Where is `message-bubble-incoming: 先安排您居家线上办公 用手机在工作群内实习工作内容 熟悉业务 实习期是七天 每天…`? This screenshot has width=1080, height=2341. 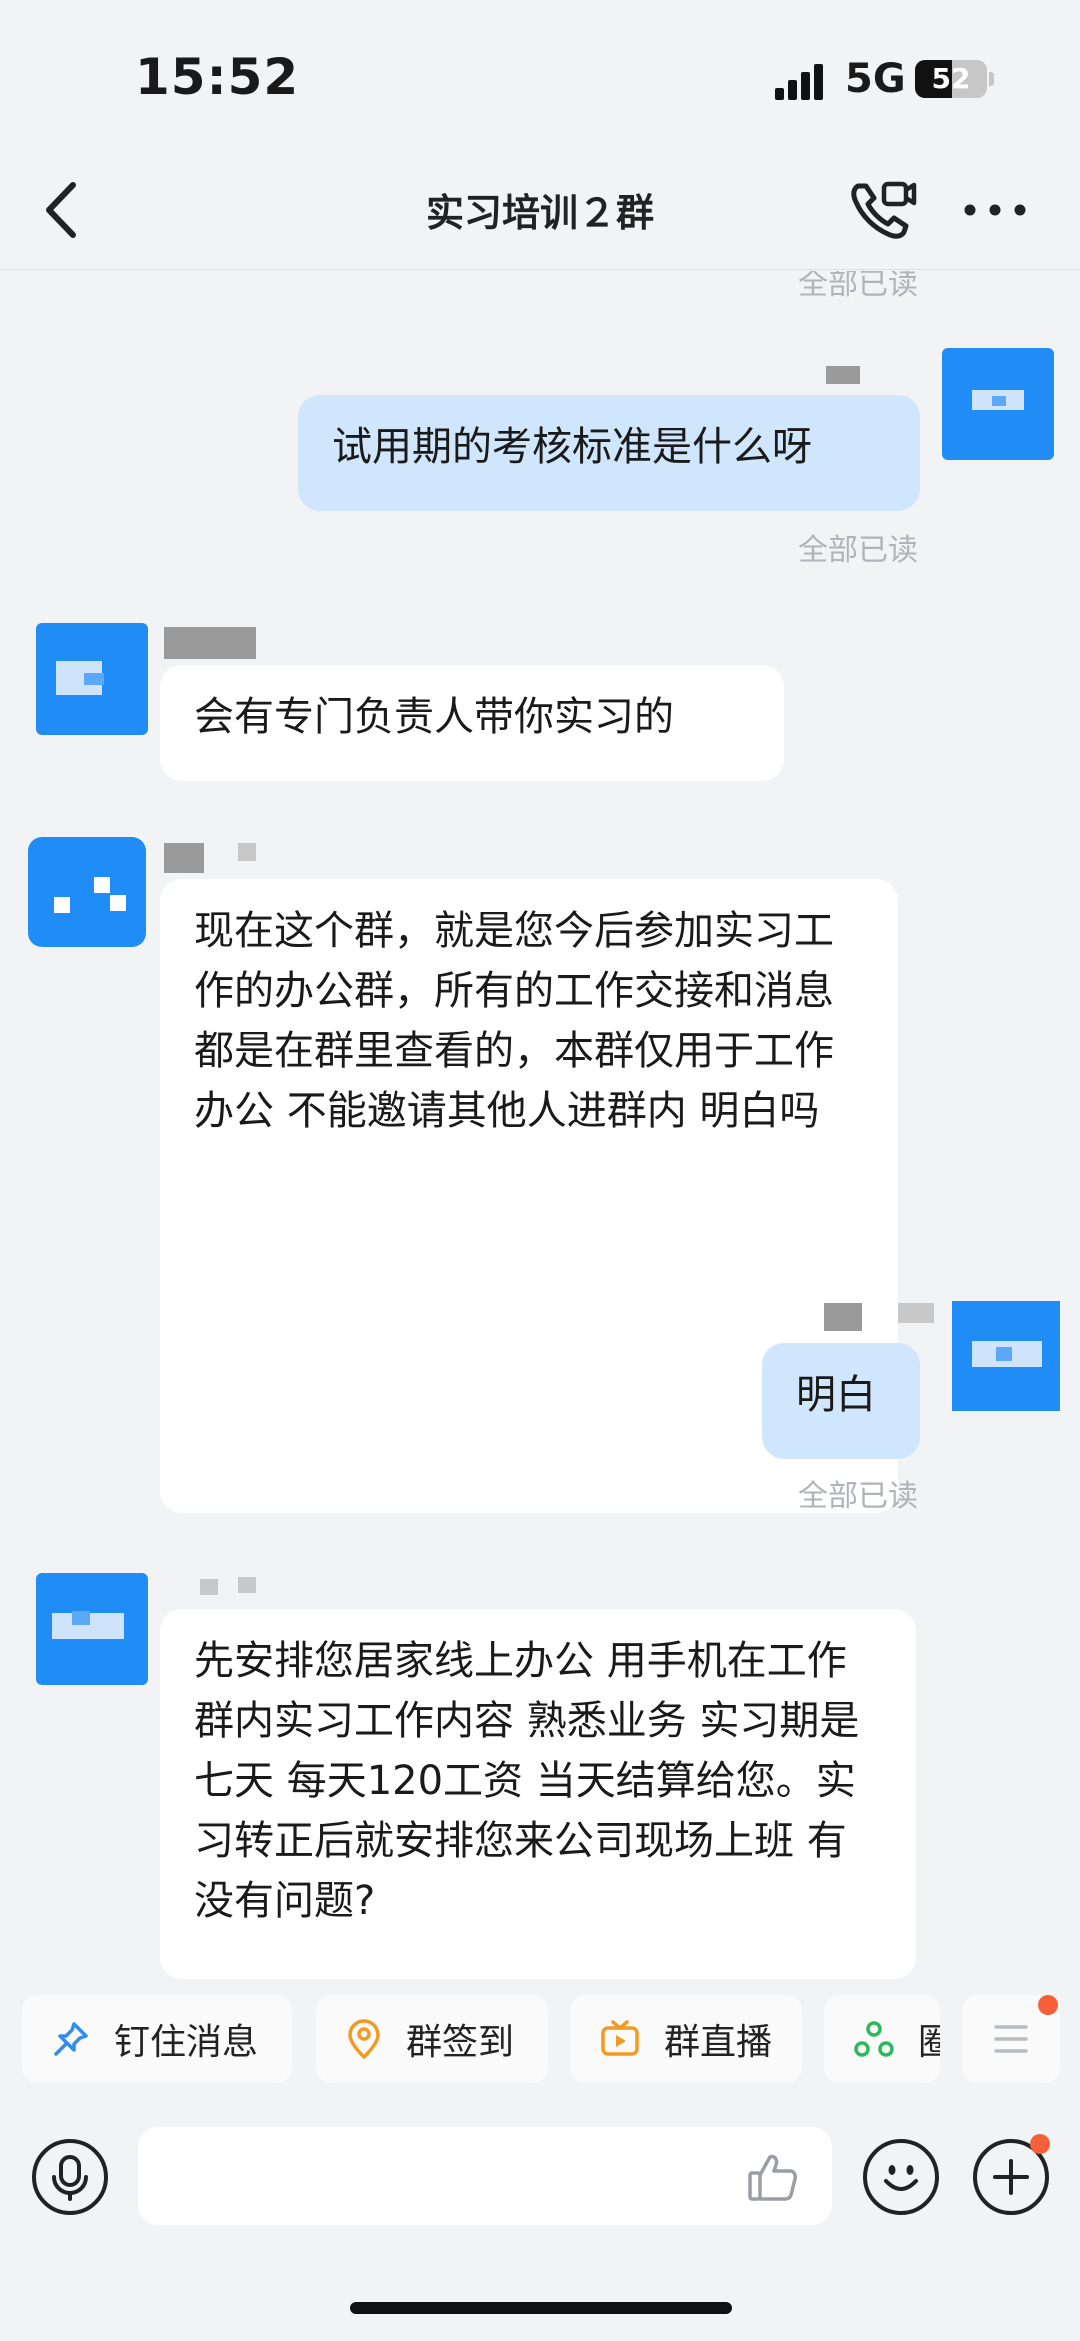 message-bubble-incoming: 先安排您居家线上办公 用手机在工作群内实习工作内容 熟悉业务 实习期是七天 每天… is located at coordinates (538, 1794).